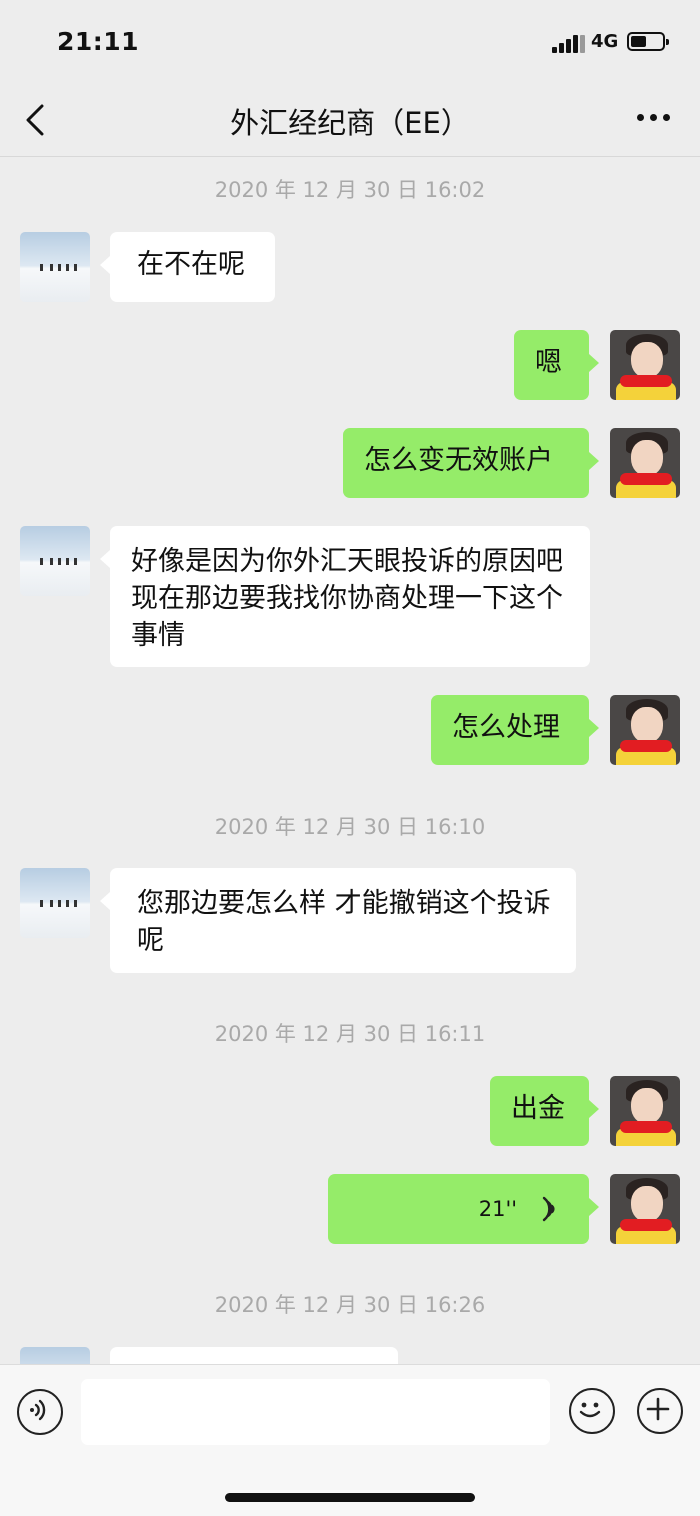 The width and height of the screenshot is (700, 1516). I want to click on signal-icon, so click(568, 43).